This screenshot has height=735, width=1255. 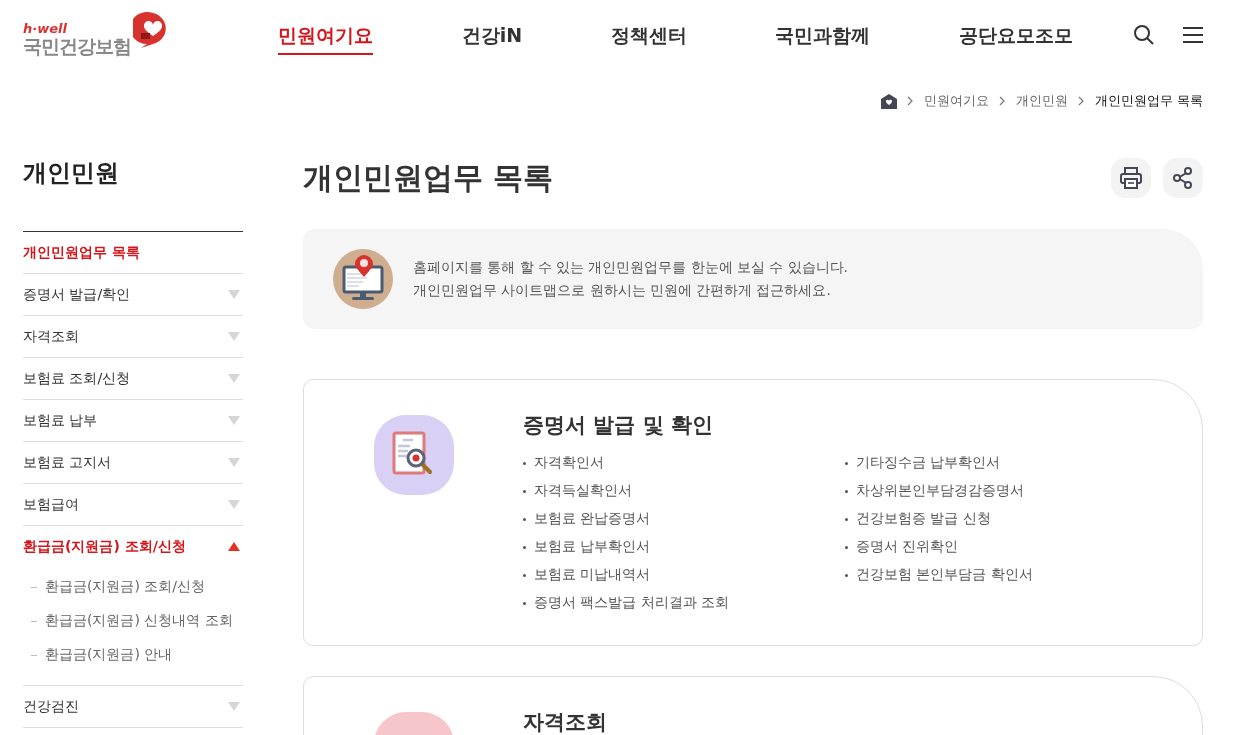 I want to click on home-icon, so click(x=889, y=101).